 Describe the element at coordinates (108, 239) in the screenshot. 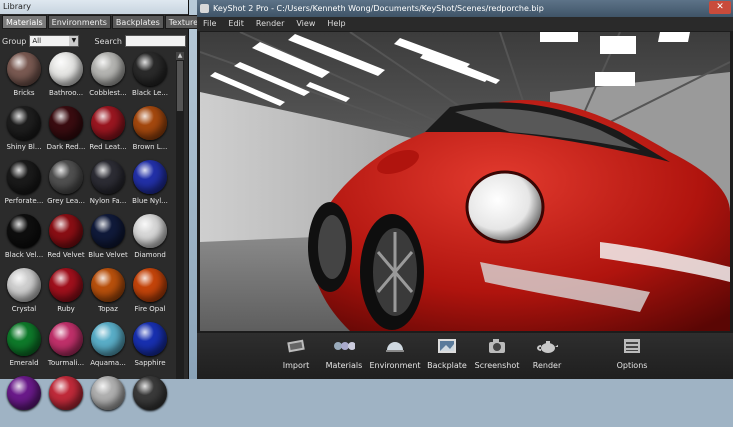

I see `material-item: Blue Velvet` at that location.